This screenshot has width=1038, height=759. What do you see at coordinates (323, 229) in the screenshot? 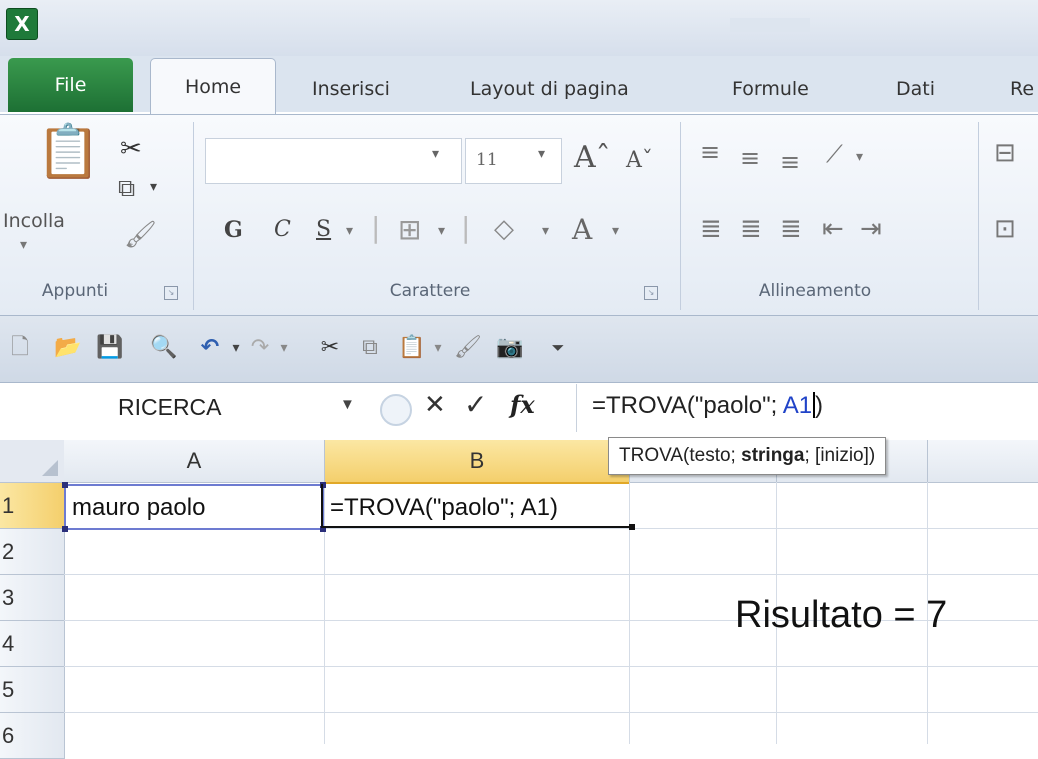
I see `underline-button: S` at bounding box center [323, 229].